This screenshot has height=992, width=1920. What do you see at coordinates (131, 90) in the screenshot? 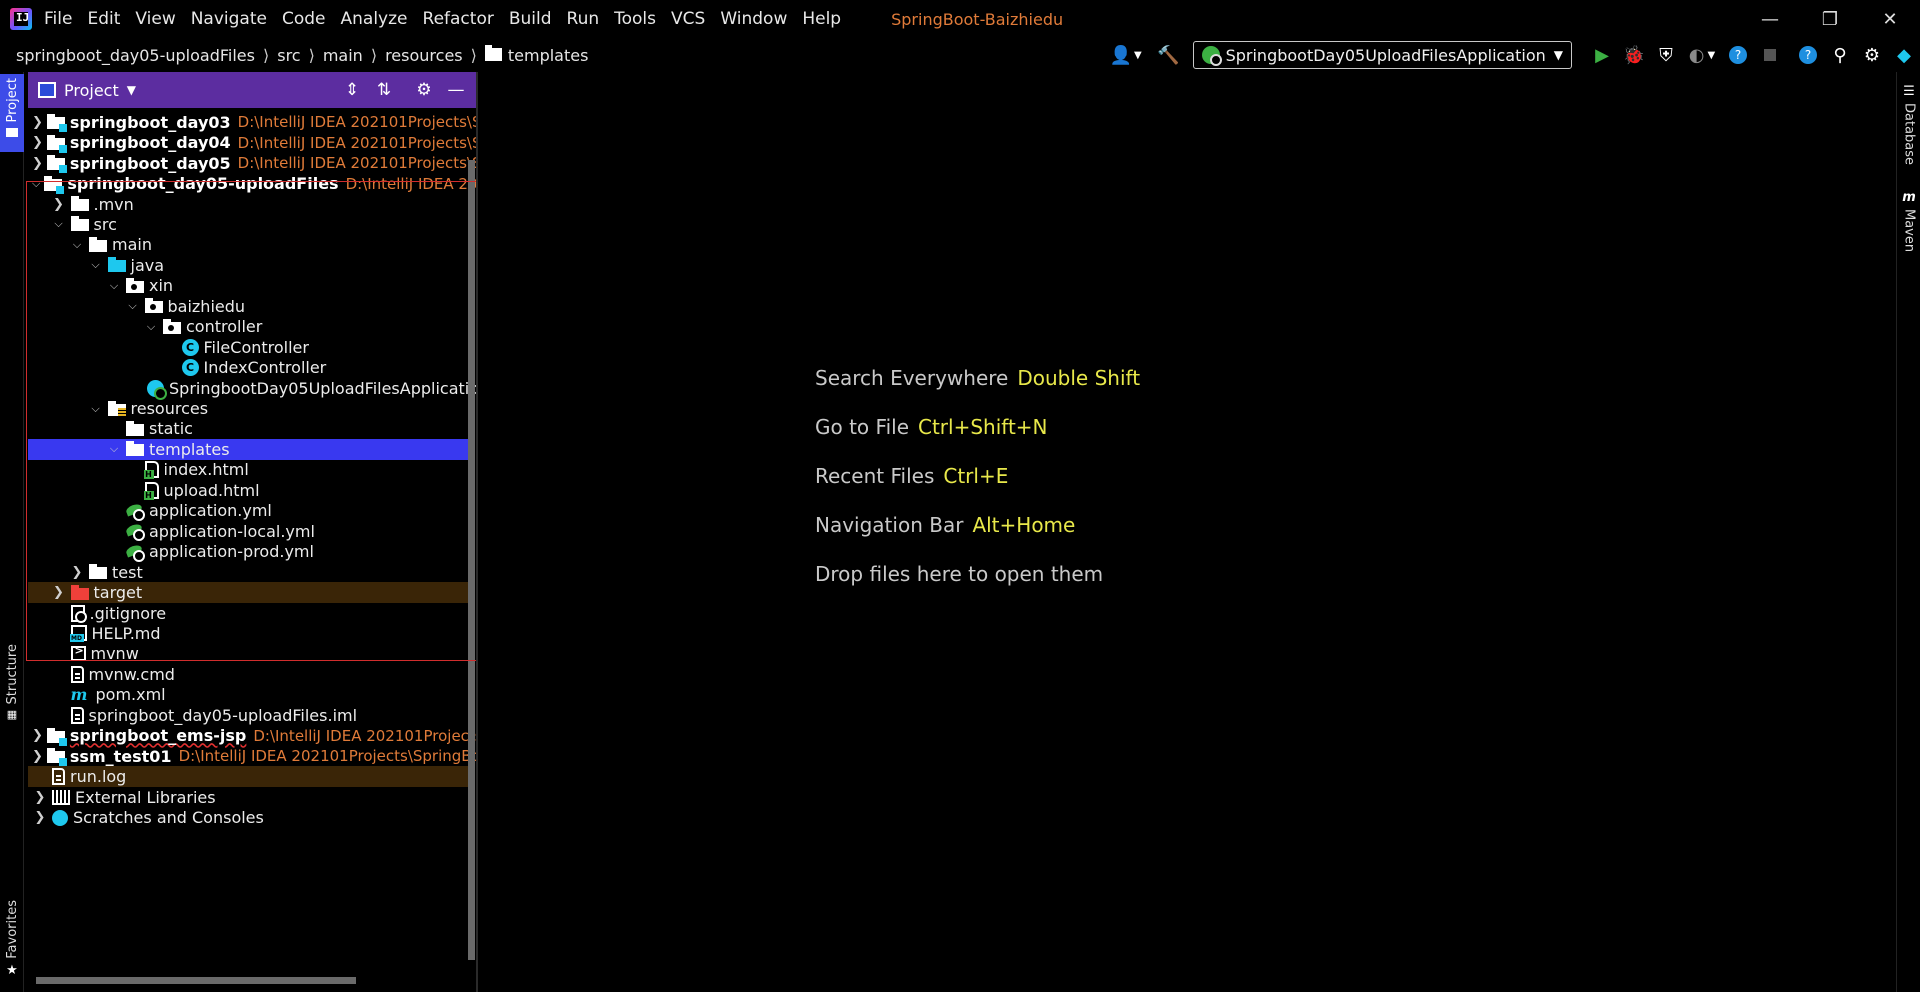
I see `chevron-down-icon: ▼` at bounding box center [131, 90].